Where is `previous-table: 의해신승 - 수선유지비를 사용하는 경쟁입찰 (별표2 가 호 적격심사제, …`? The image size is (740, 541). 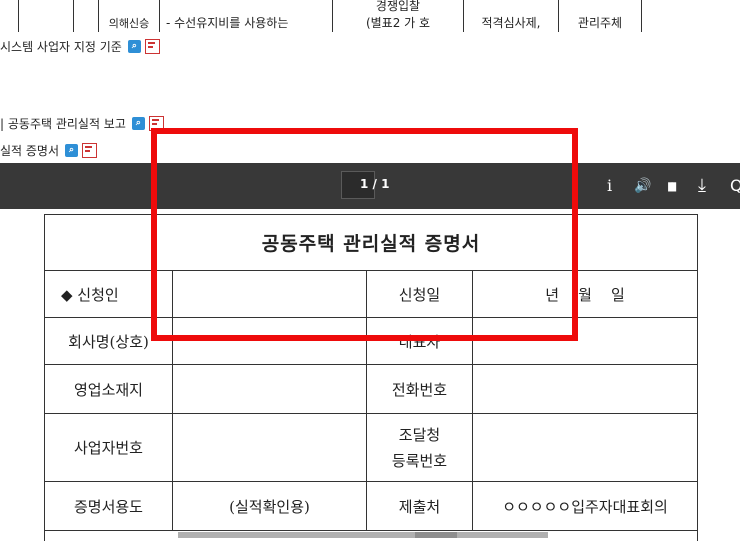
previous-table: 의해신승 - 수선유지비를 사용하는 경쟁입찰 (별표2 가 호 적격심사제, … is located at coordinates (330, 16).